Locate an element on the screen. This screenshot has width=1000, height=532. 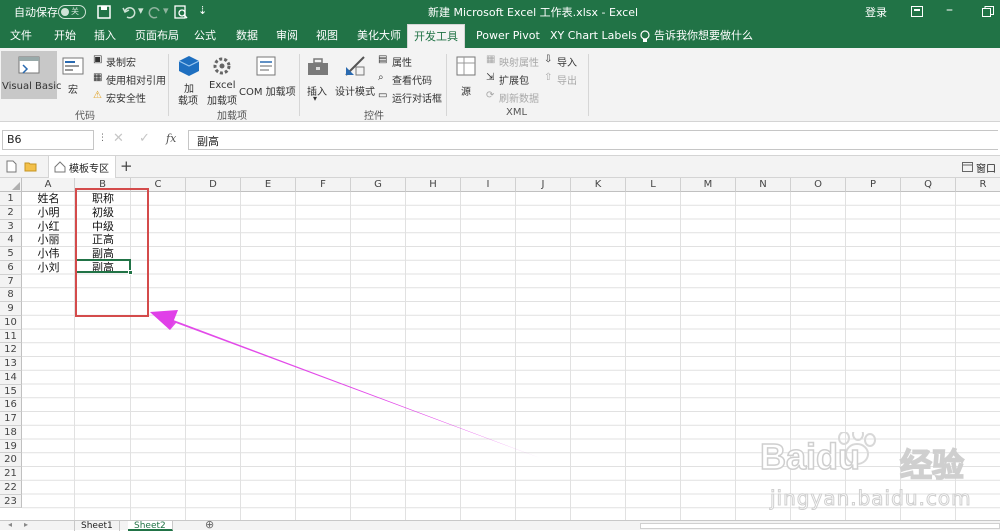
watermark-brand-cn: 经验 is located at coordinates (932, 465).